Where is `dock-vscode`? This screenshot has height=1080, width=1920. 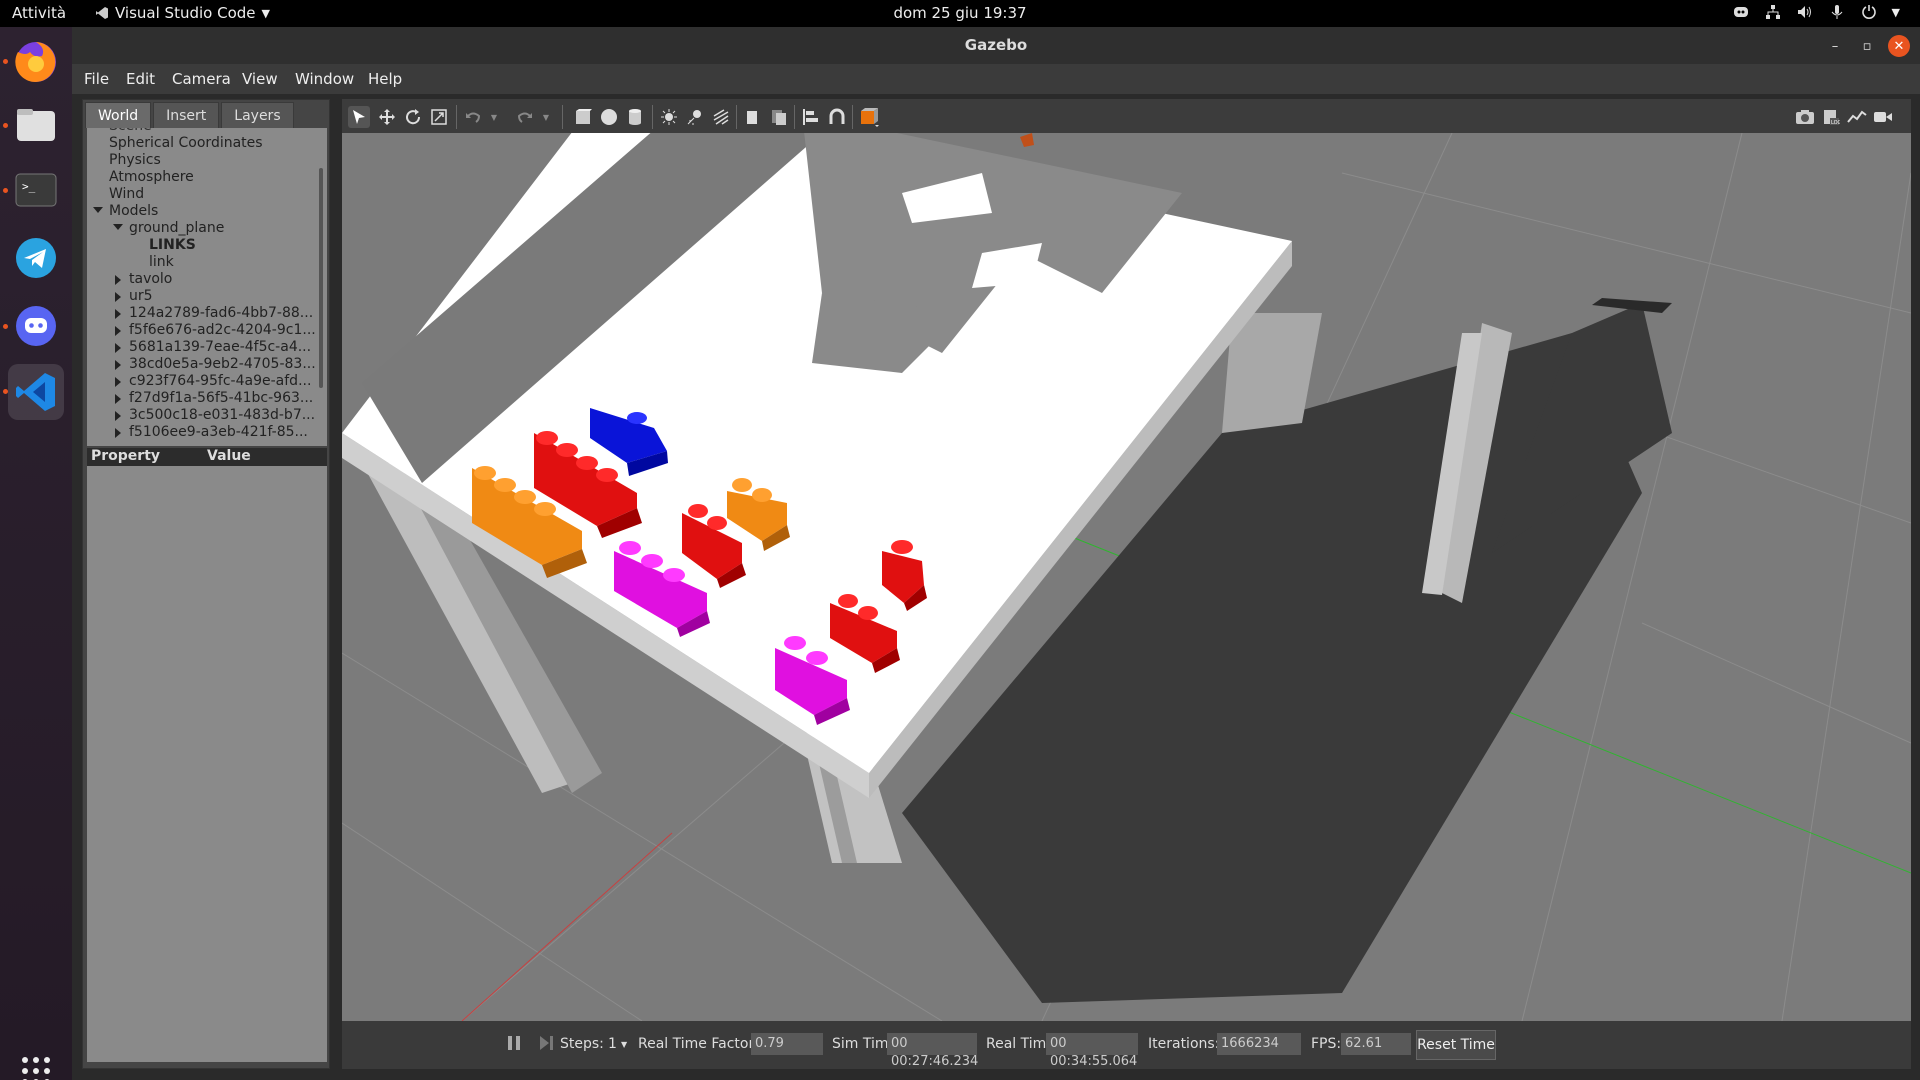 dock-vscode is located at coordinates (36, 392).